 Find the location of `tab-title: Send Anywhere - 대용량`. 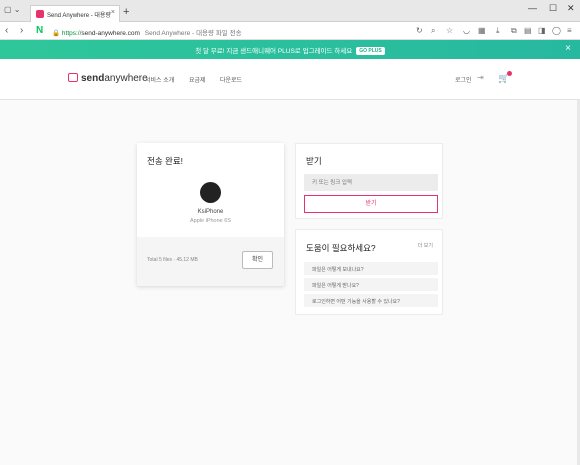

tab-title: Send Anywhere - 대용량 is located at coordinates (79, 16).